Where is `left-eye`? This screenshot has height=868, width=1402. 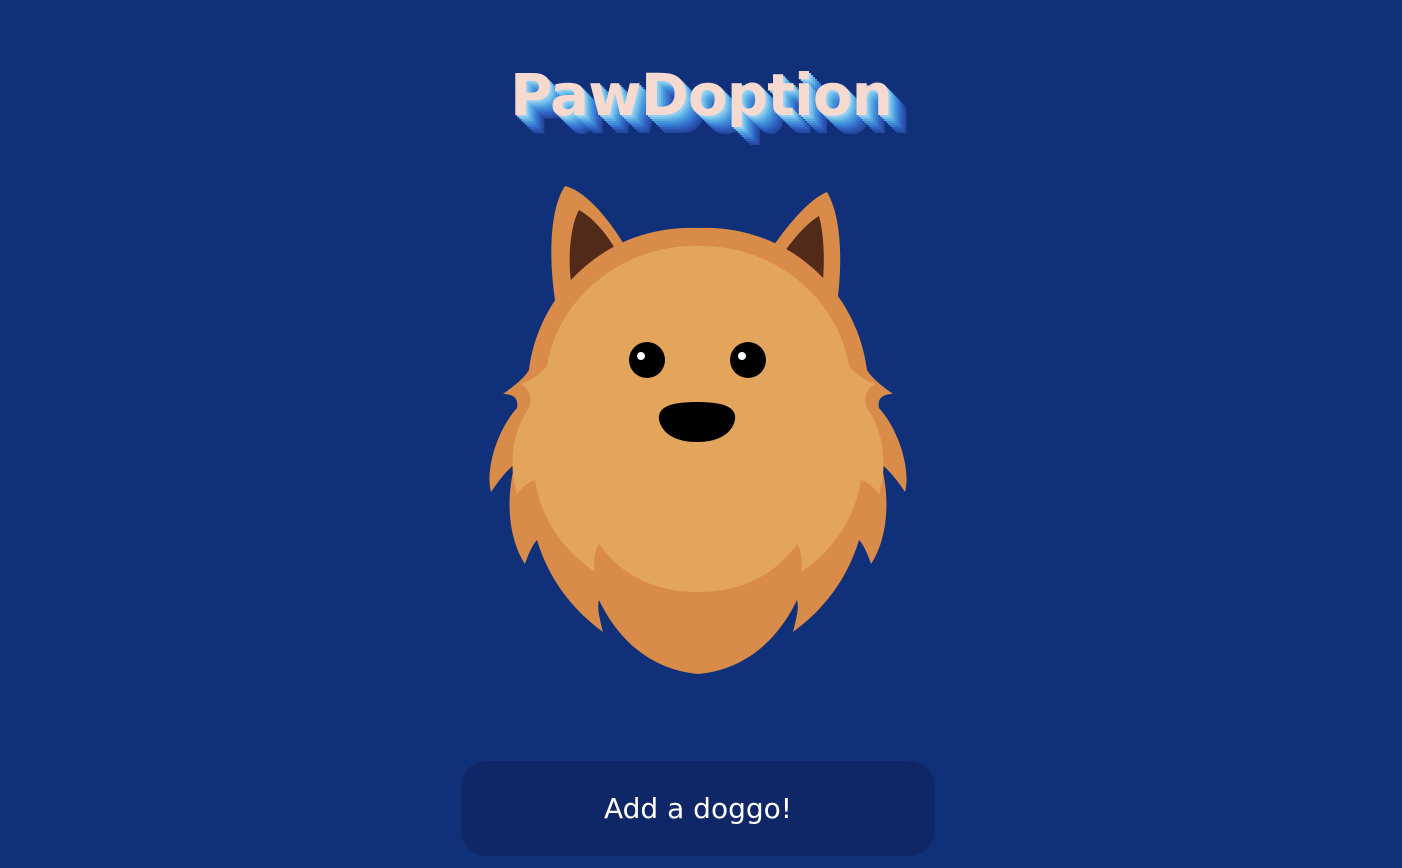 left-eye is located at coordinates (647, 360).